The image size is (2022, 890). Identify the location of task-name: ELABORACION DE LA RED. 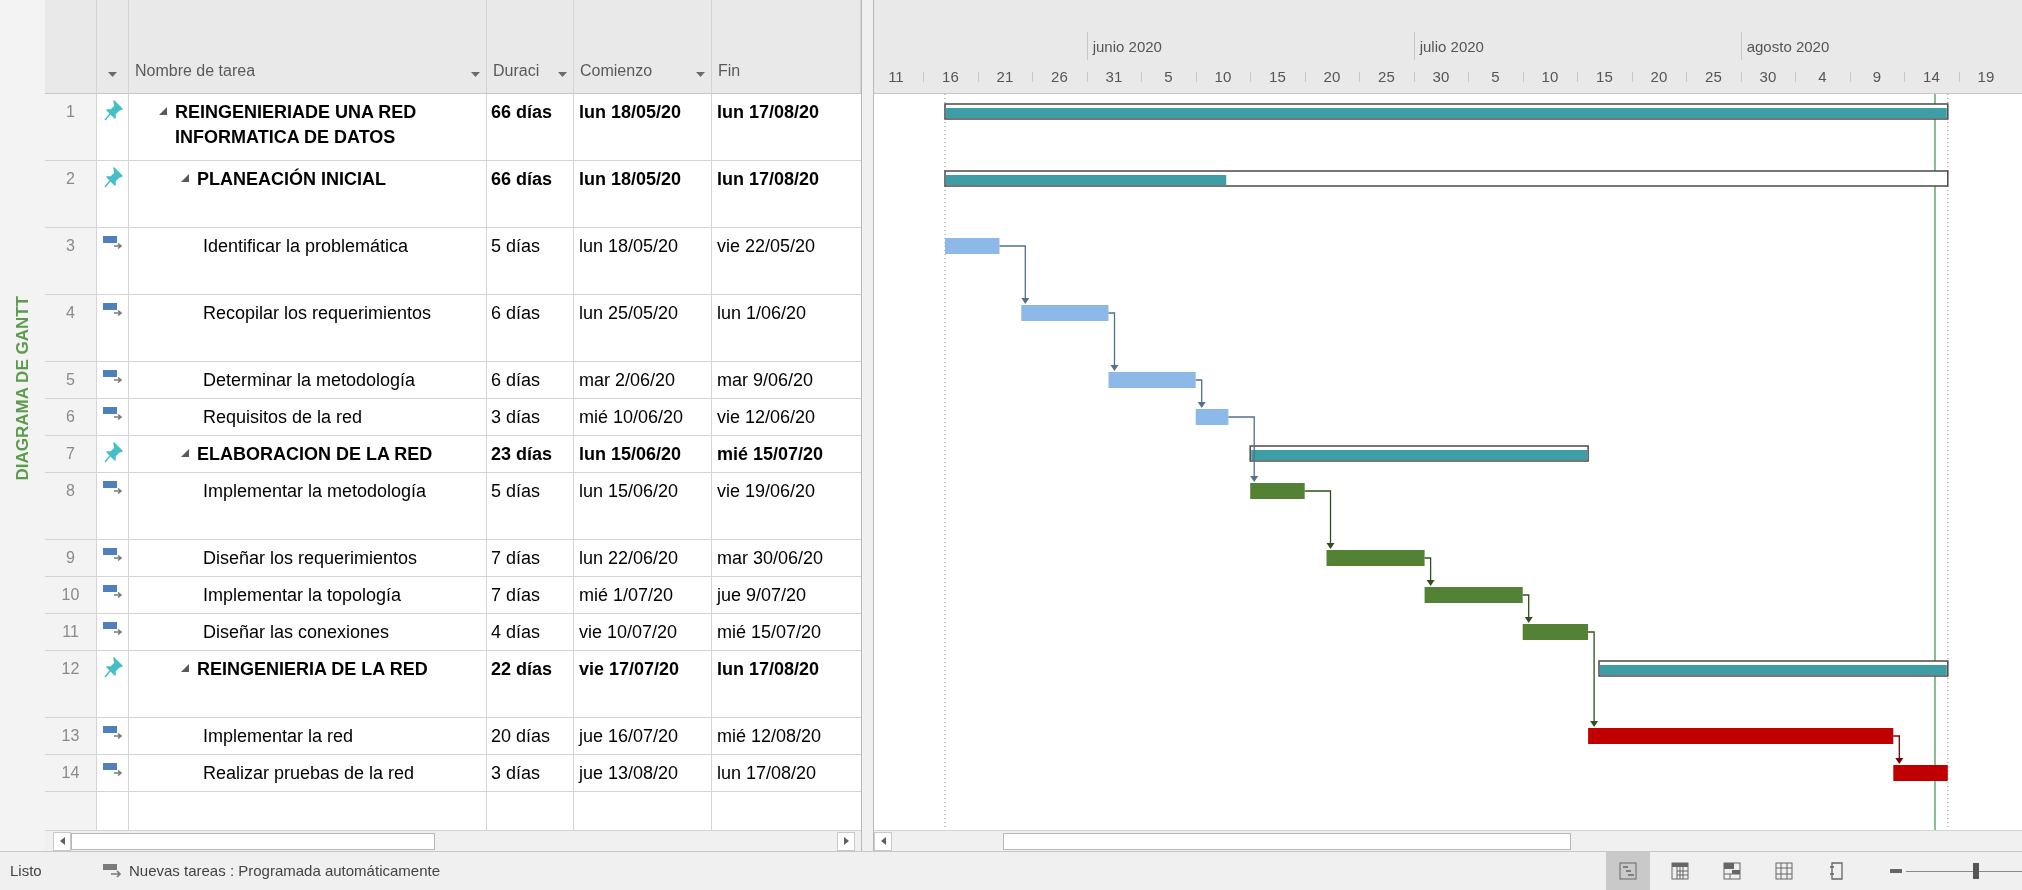
(315, 454).